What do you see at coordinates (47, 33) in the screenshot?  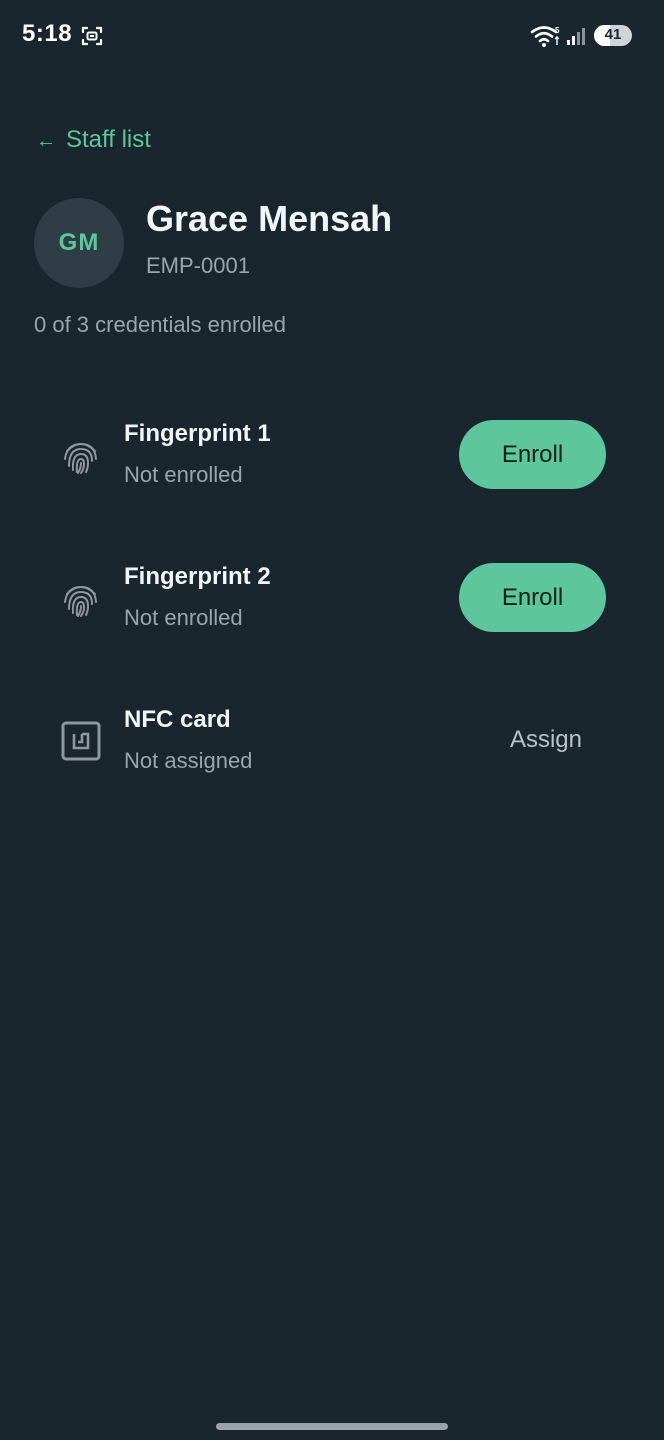 I see `status-time: 5:18` at bounding box center [47, 33].